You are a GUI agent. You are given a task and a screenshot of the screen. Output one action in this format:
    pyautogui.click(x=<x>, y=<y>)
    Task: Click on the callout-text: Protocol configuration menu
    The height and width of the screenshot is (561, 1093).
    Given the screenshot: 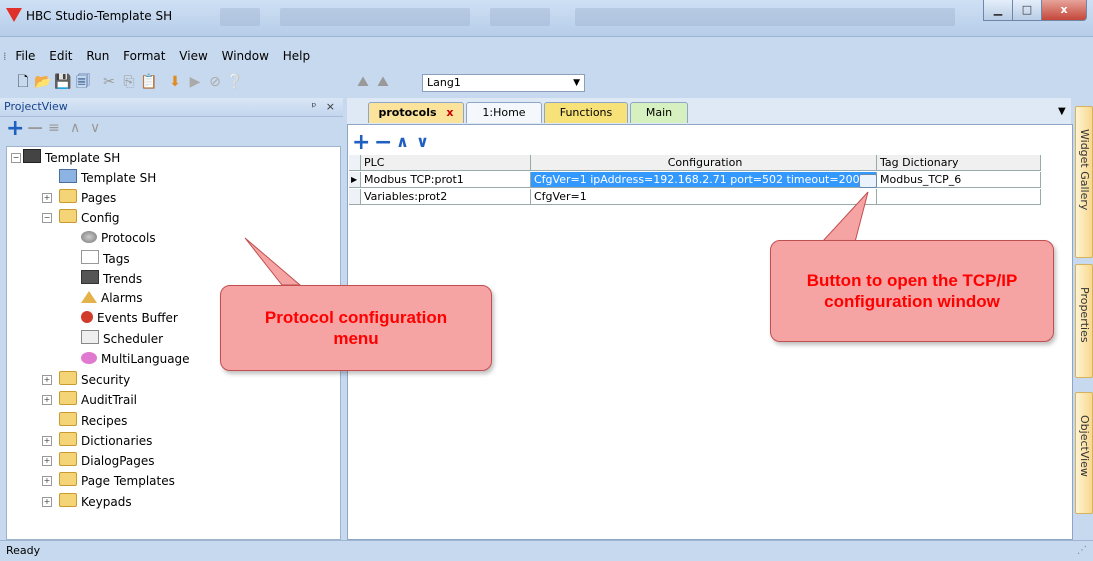 What is the action you would take?
    pyautogui.click(x=356, y=328)
    